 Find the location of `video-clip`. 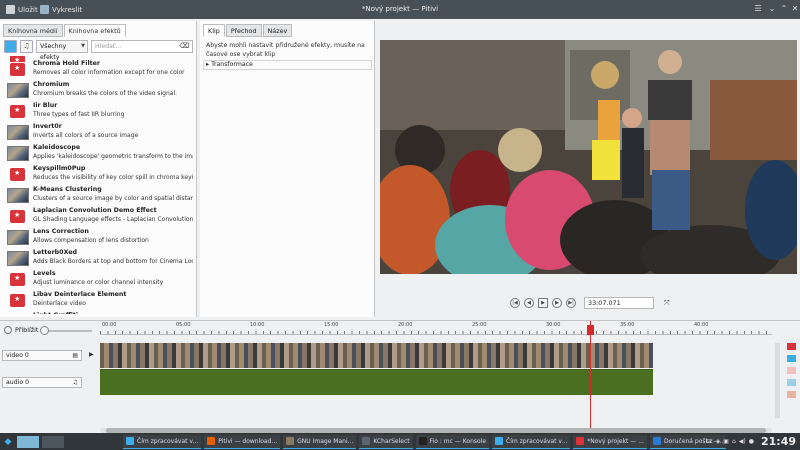

video-clip is located at coordinates (376, 355).